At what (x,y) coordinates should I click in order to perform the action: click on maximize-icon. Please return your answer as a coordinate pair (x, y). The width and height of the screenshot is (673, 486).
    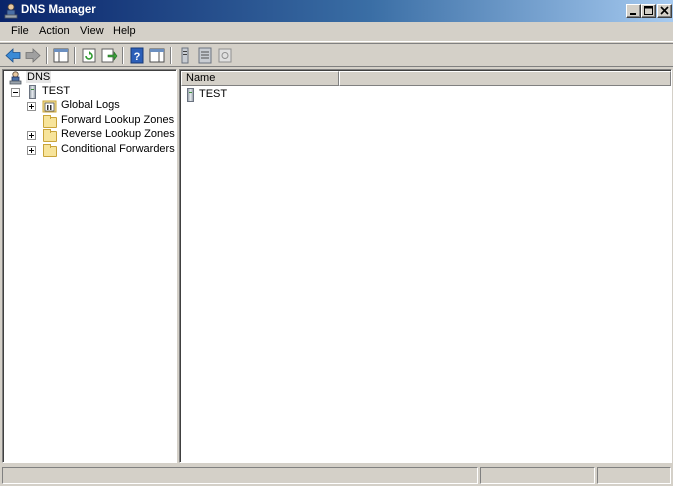
    Looking at the image, I should click on (648, 10).